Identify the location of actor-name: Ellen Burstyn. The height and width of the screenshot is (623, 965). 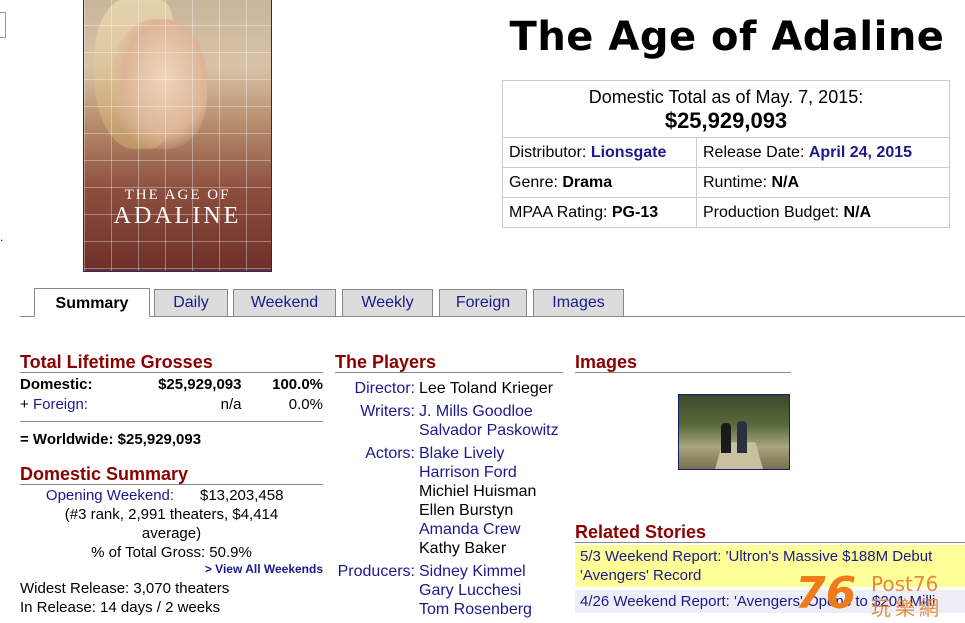
(466, 510).